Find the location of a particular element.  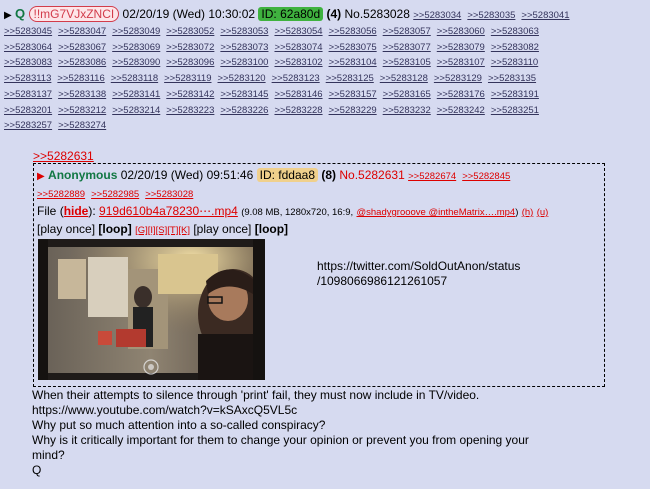

backlink: >>5283034 is located at coordinates (437, 15).